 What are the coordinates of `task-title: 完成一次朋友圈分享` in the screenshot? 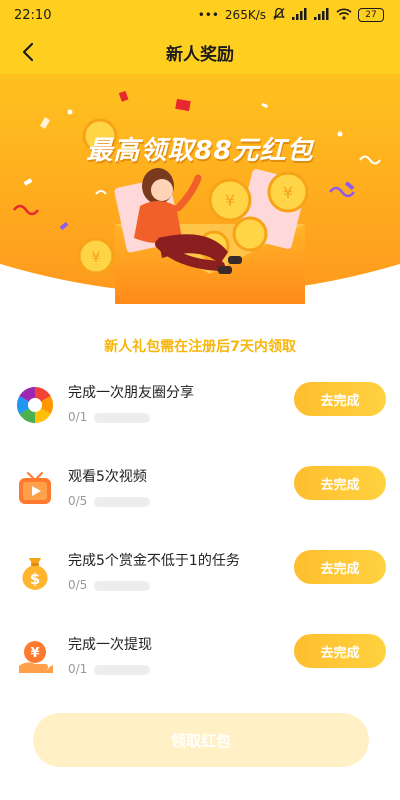 It's located at (131, 393).